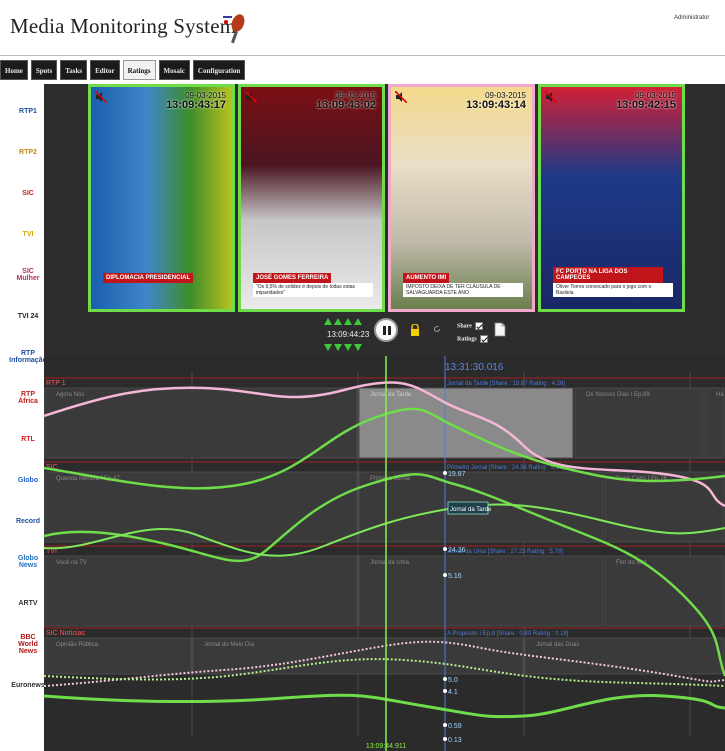 The image size is (725, 751). What do you see at coordinates (229, 645) in the screenshot?
I see `program-label: Jornal do Meio Dia` at bounding box center [229, 645].